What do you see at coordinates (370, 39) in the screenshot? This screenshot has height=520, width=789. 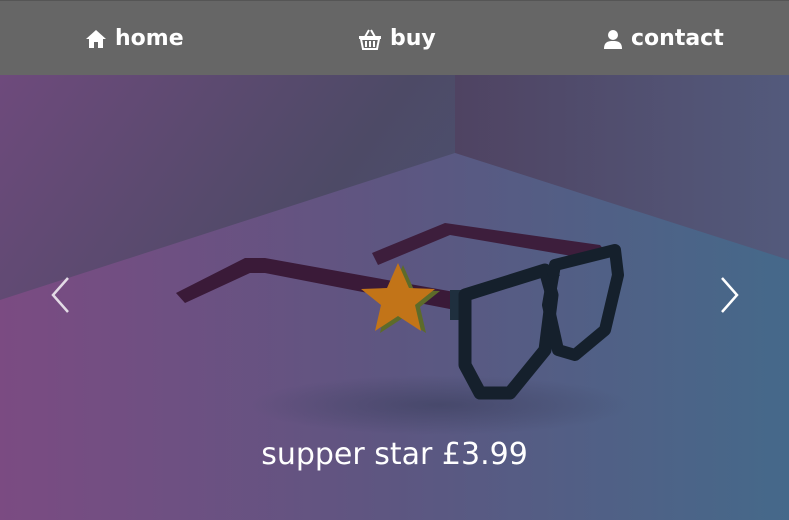 I see `basket-icon` at bounding box center [370, 39].